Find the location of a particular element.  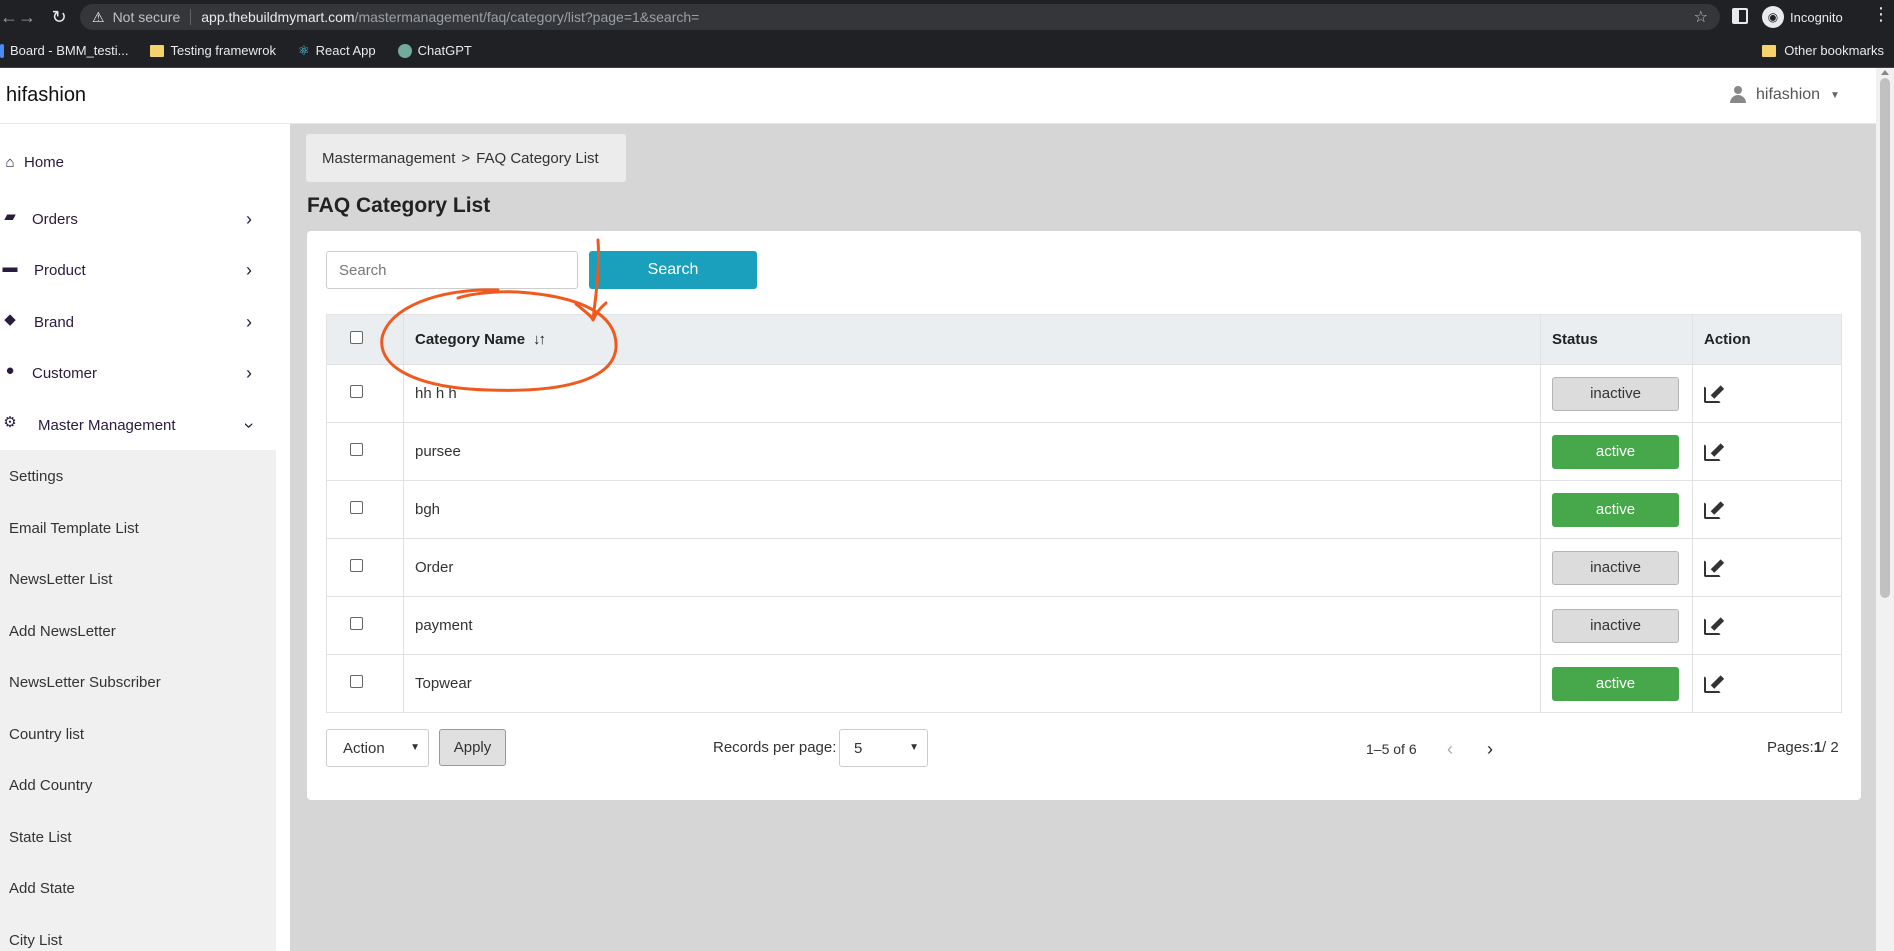

browser-menu-icon: ⋮ is located at coordinates (1881, 14).